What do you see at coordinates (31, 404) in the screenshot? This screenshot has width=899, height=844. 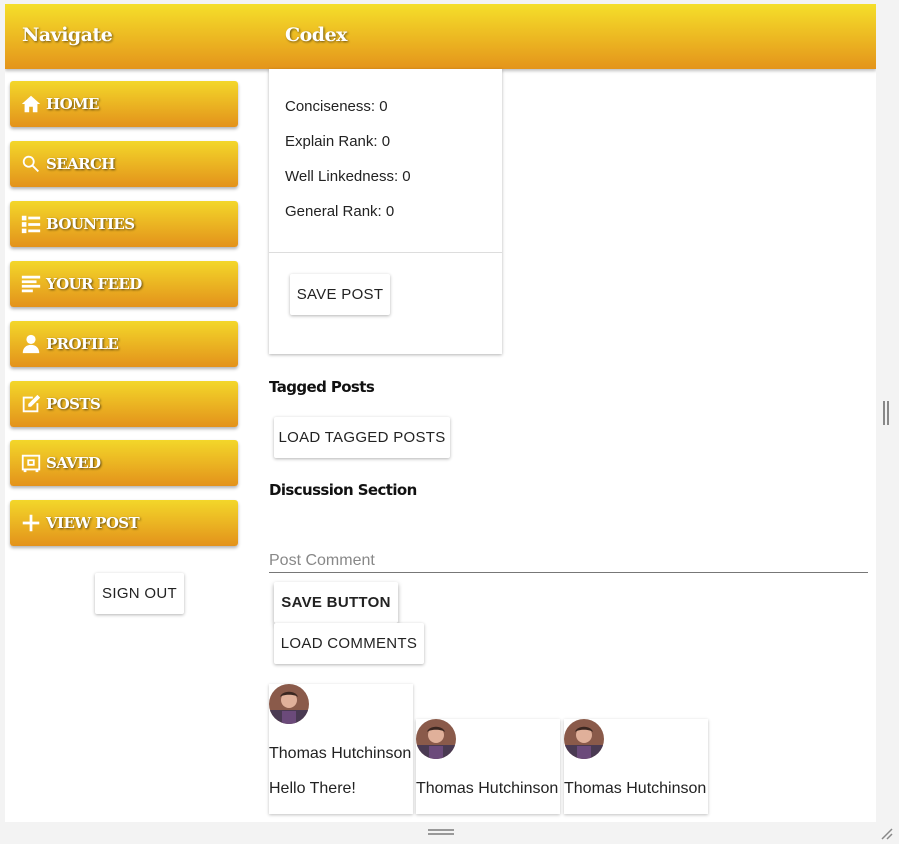 I see `edit-icon` at bounding box center [31, 404].